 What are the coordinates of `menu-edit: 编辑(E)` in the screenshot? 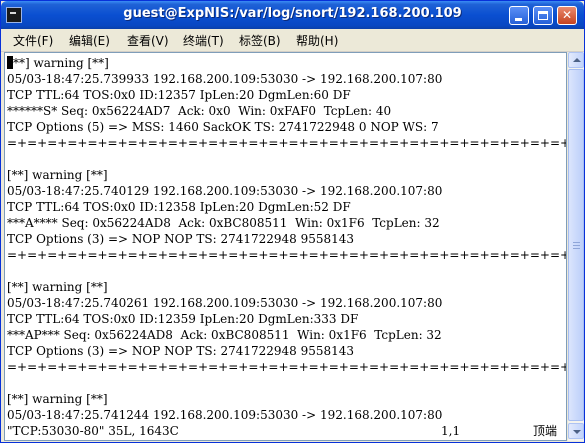 It's located at (89, 40).